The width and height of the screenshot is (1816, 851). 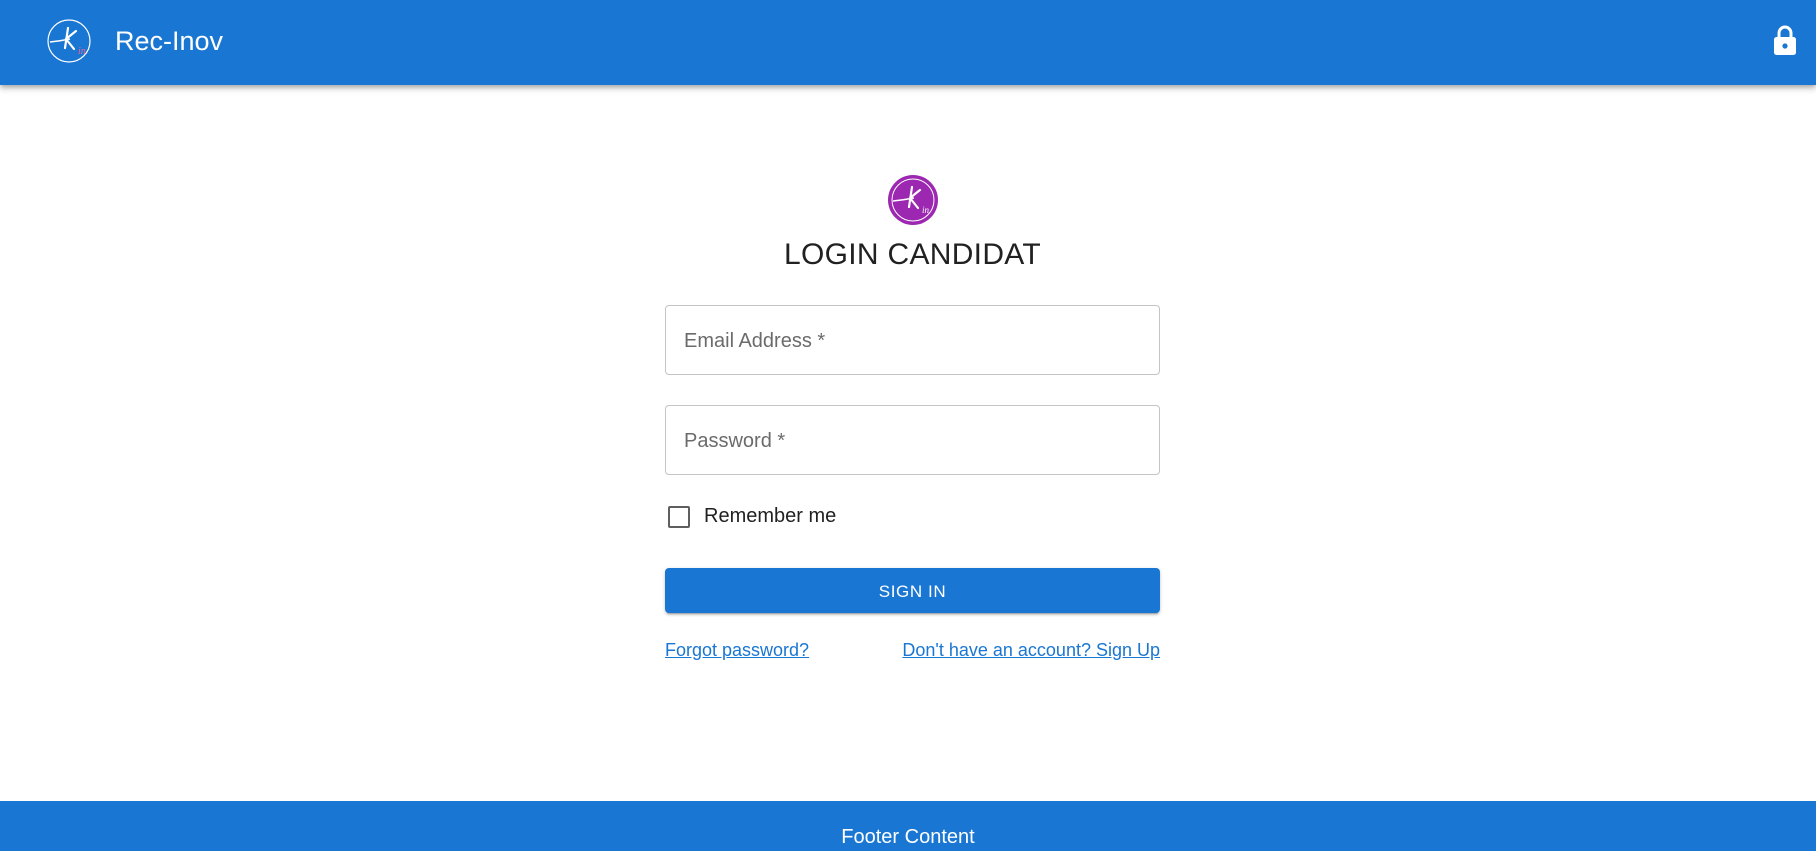 What do you see at coordinates (908, 42) in the screenshot?
I see `app-bar: in Rec-Inov` at bounding box center [908, 42].